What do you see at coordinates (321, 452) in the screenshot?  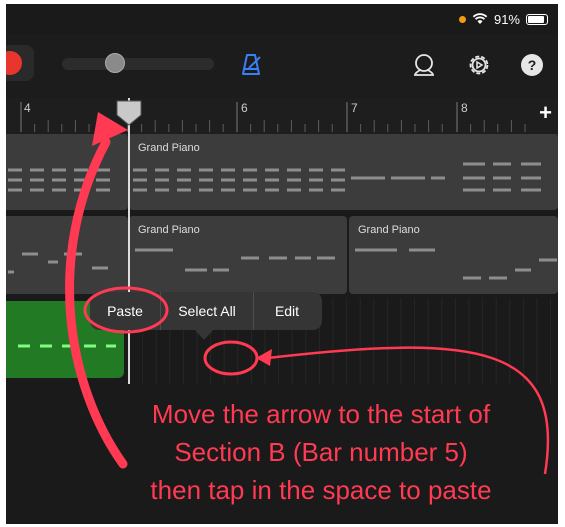 I see `annotation-line-2: Section B (Bar number 5)` at bounding box center [321, 452].